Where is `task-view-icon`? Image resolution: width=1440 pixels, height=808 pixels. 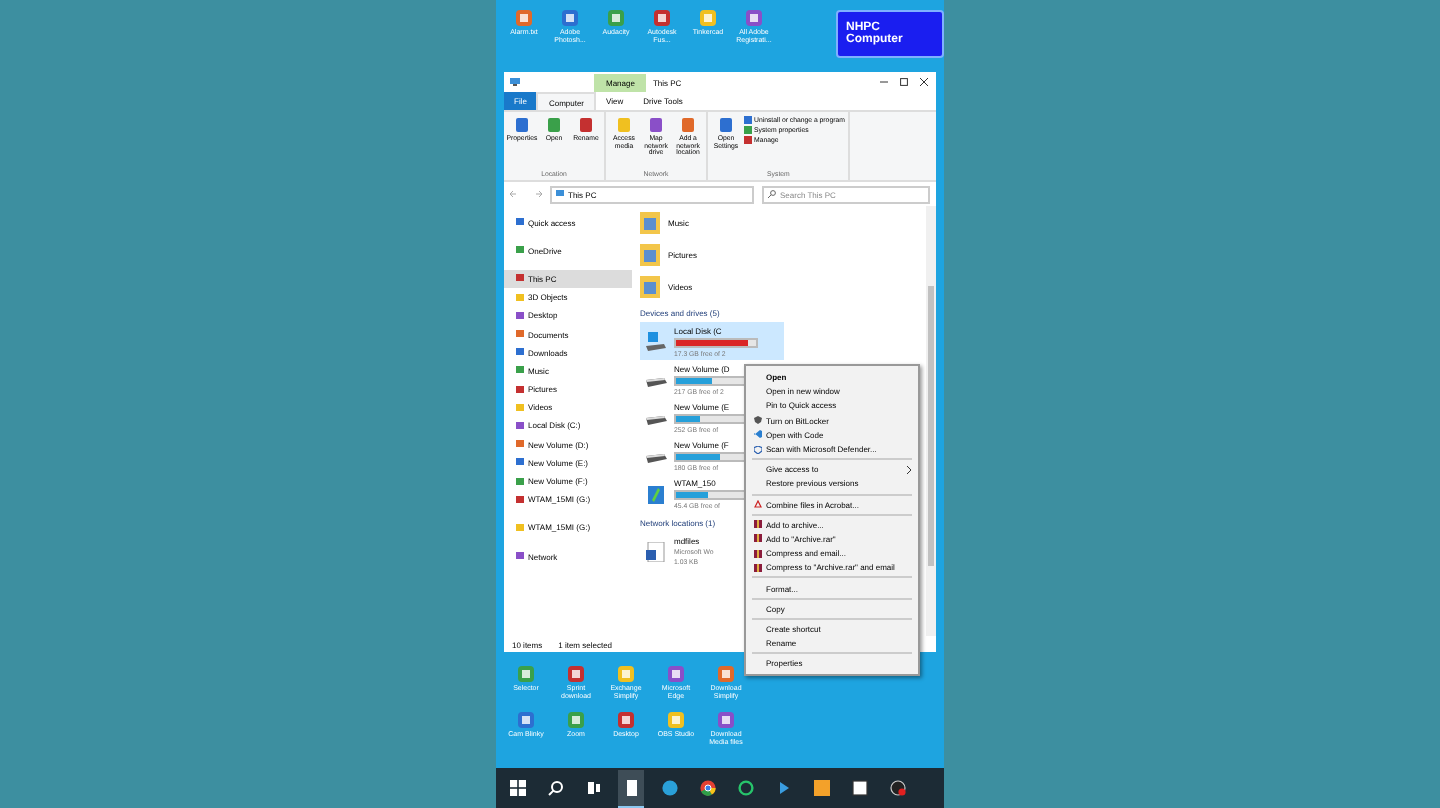 task-view-icon is located at coordinates (593, 788).